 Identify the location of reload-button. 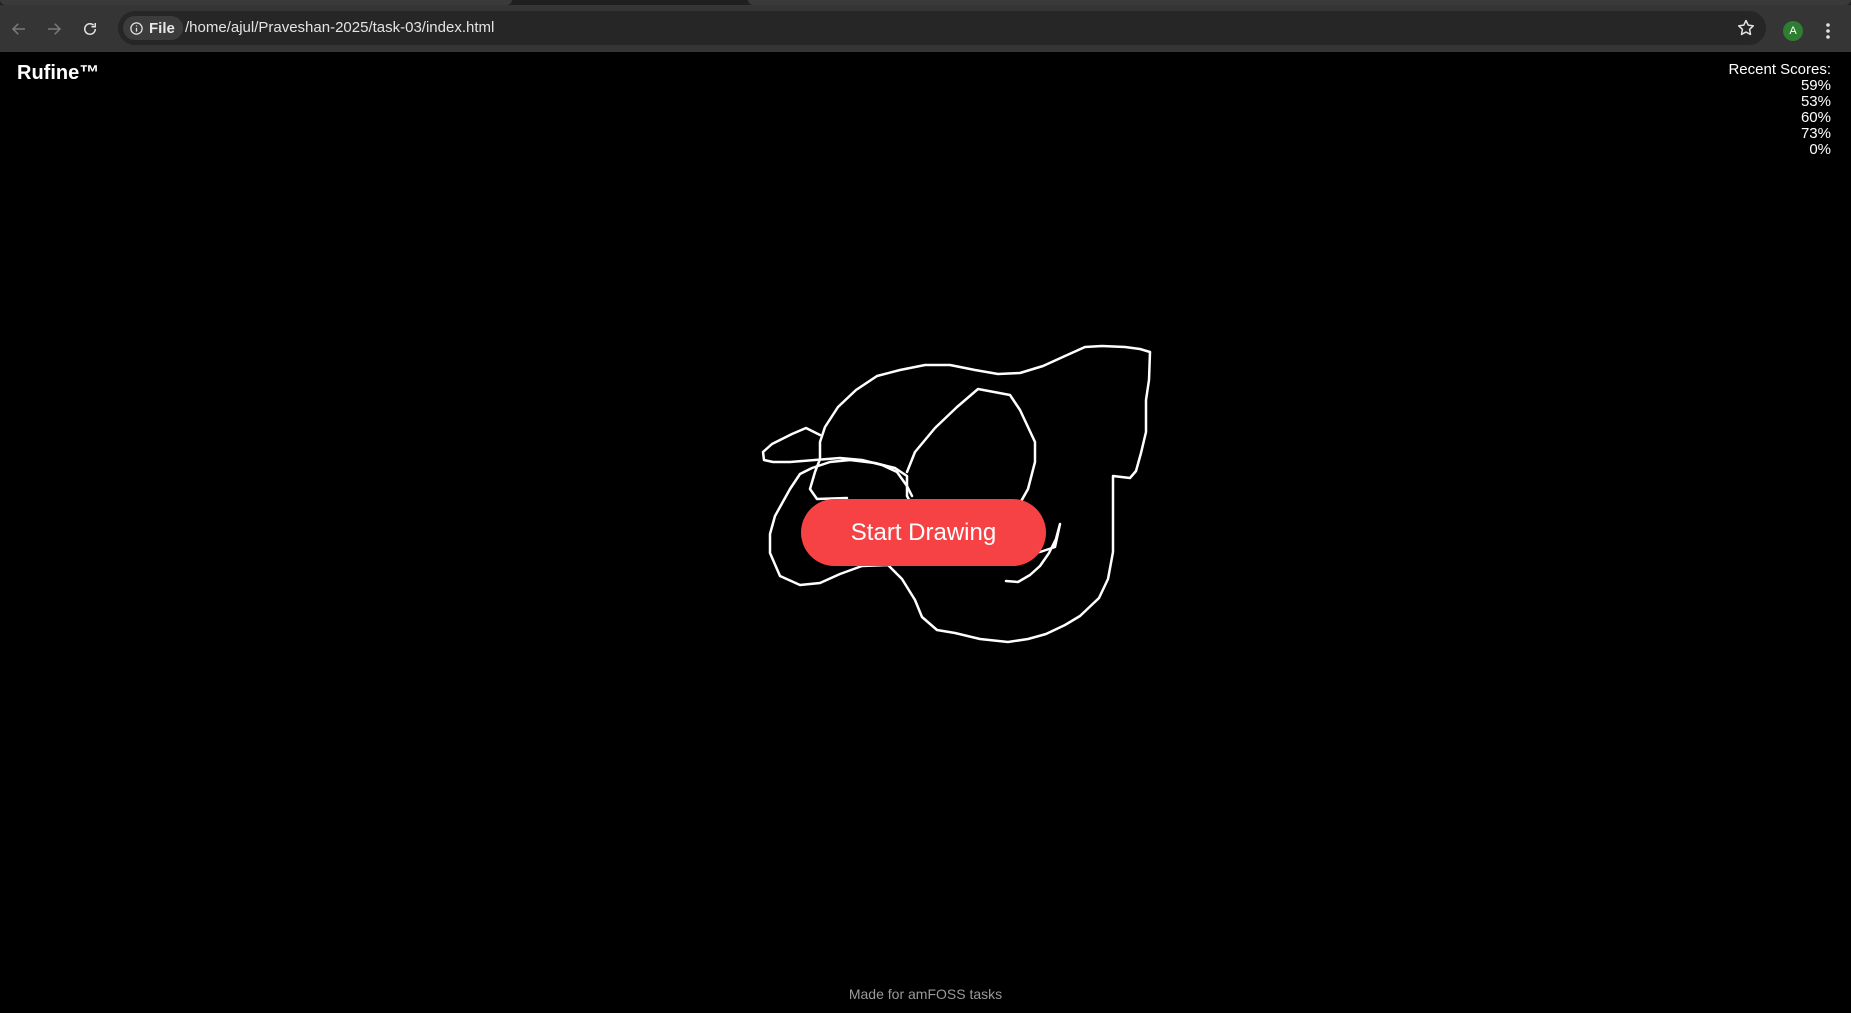
(90, 29).